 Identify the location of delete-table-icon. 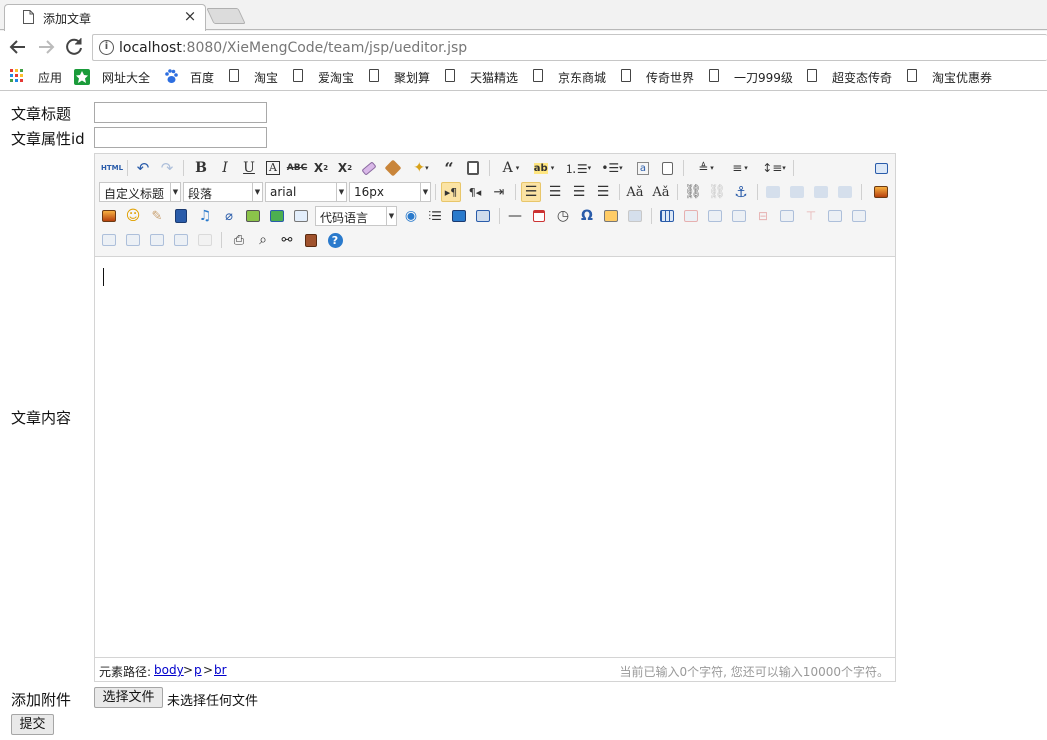
(691, 216).